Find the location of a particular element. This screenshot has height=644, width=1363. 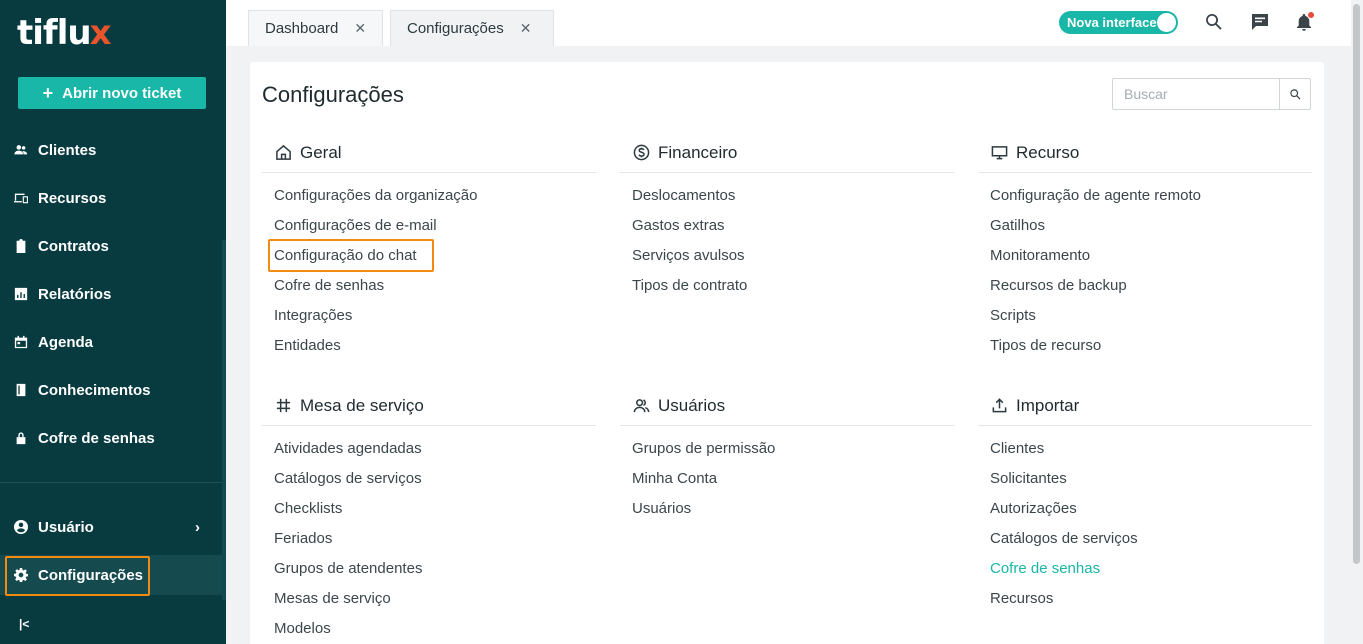

gear-icon is located at coordinates (21, 575).